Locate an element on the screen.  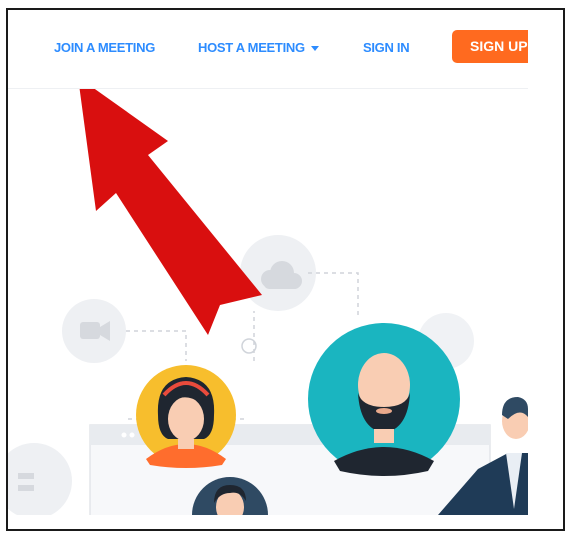
join-meeting-link: JOIN A MEETING is located at coordinates (104, 47).